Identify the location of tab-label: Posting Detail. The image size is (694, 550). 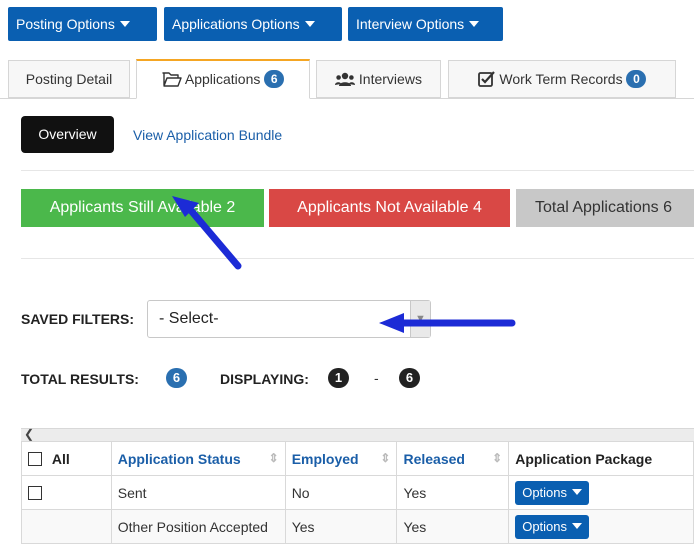
(69, 79).